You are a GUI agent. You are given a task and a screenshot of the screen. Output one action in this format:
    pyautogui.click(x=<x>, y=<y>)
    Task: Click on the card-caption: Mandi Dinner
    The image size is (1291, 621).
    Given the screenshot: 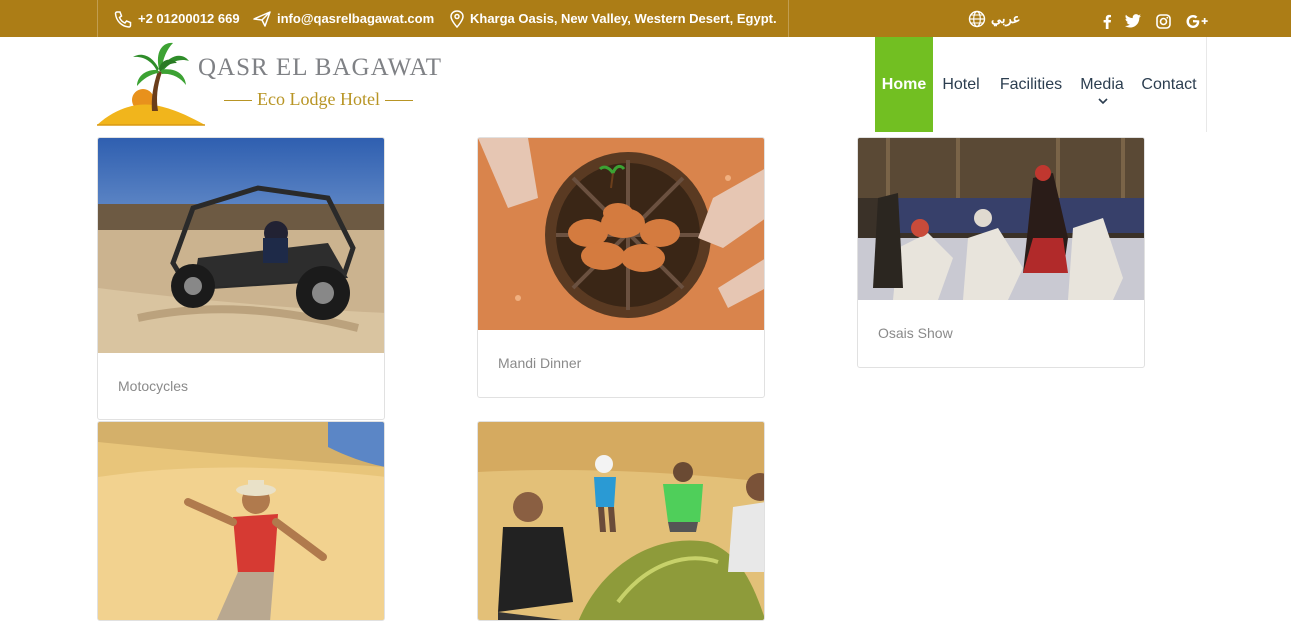 What is the action you would take?
    pyautogui.click(x=540, y=363)
    